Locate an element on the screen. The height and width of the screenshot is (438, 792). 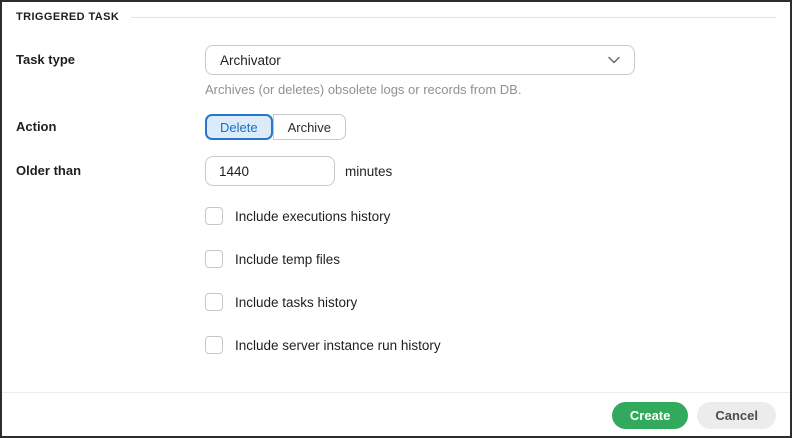
server-instance-run-history-checkbox is located at coordinates (214, 345).